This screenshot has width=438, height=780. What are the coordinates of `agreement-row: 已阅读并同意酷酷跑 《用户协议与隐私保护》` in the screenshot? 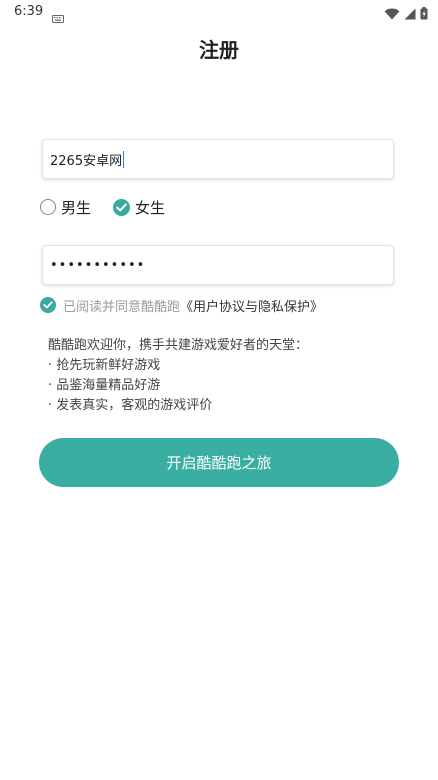 It's located at (181, 305).